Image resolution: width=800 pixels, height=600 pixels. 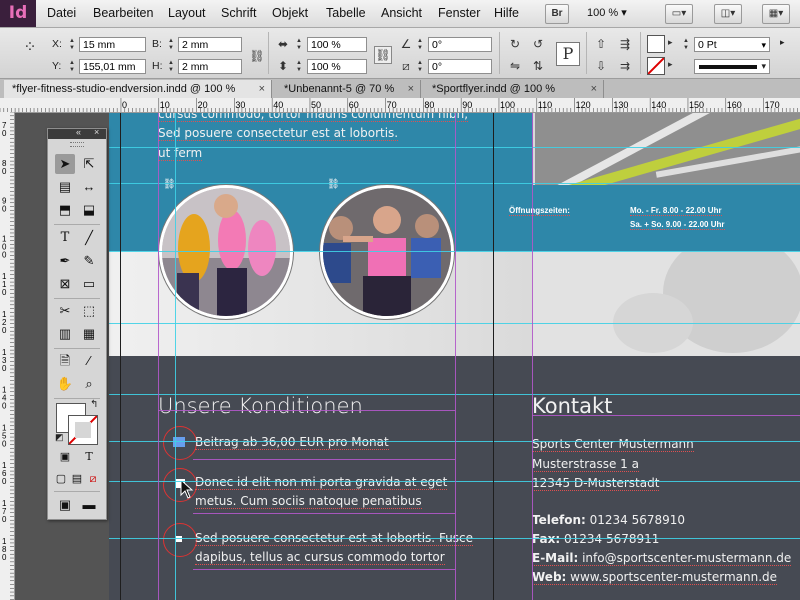 What do you see at coordinates (337, 66) in the screenshot?
I see `scale-y-field: 100 %` at bounding box center [337, 66].